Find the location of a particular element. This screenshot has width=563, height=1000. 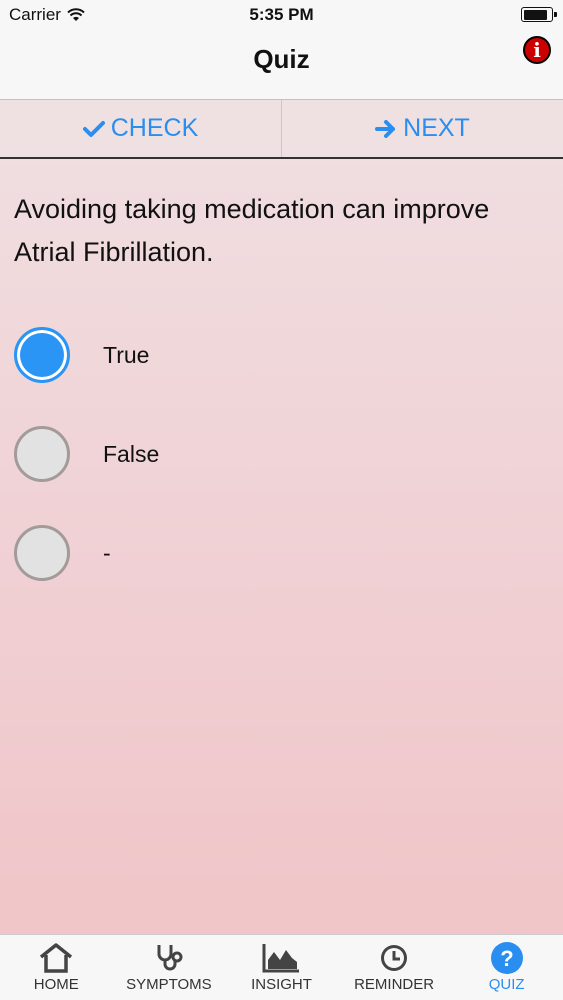

tab-home: HOME is located at coordinates (56, 967).